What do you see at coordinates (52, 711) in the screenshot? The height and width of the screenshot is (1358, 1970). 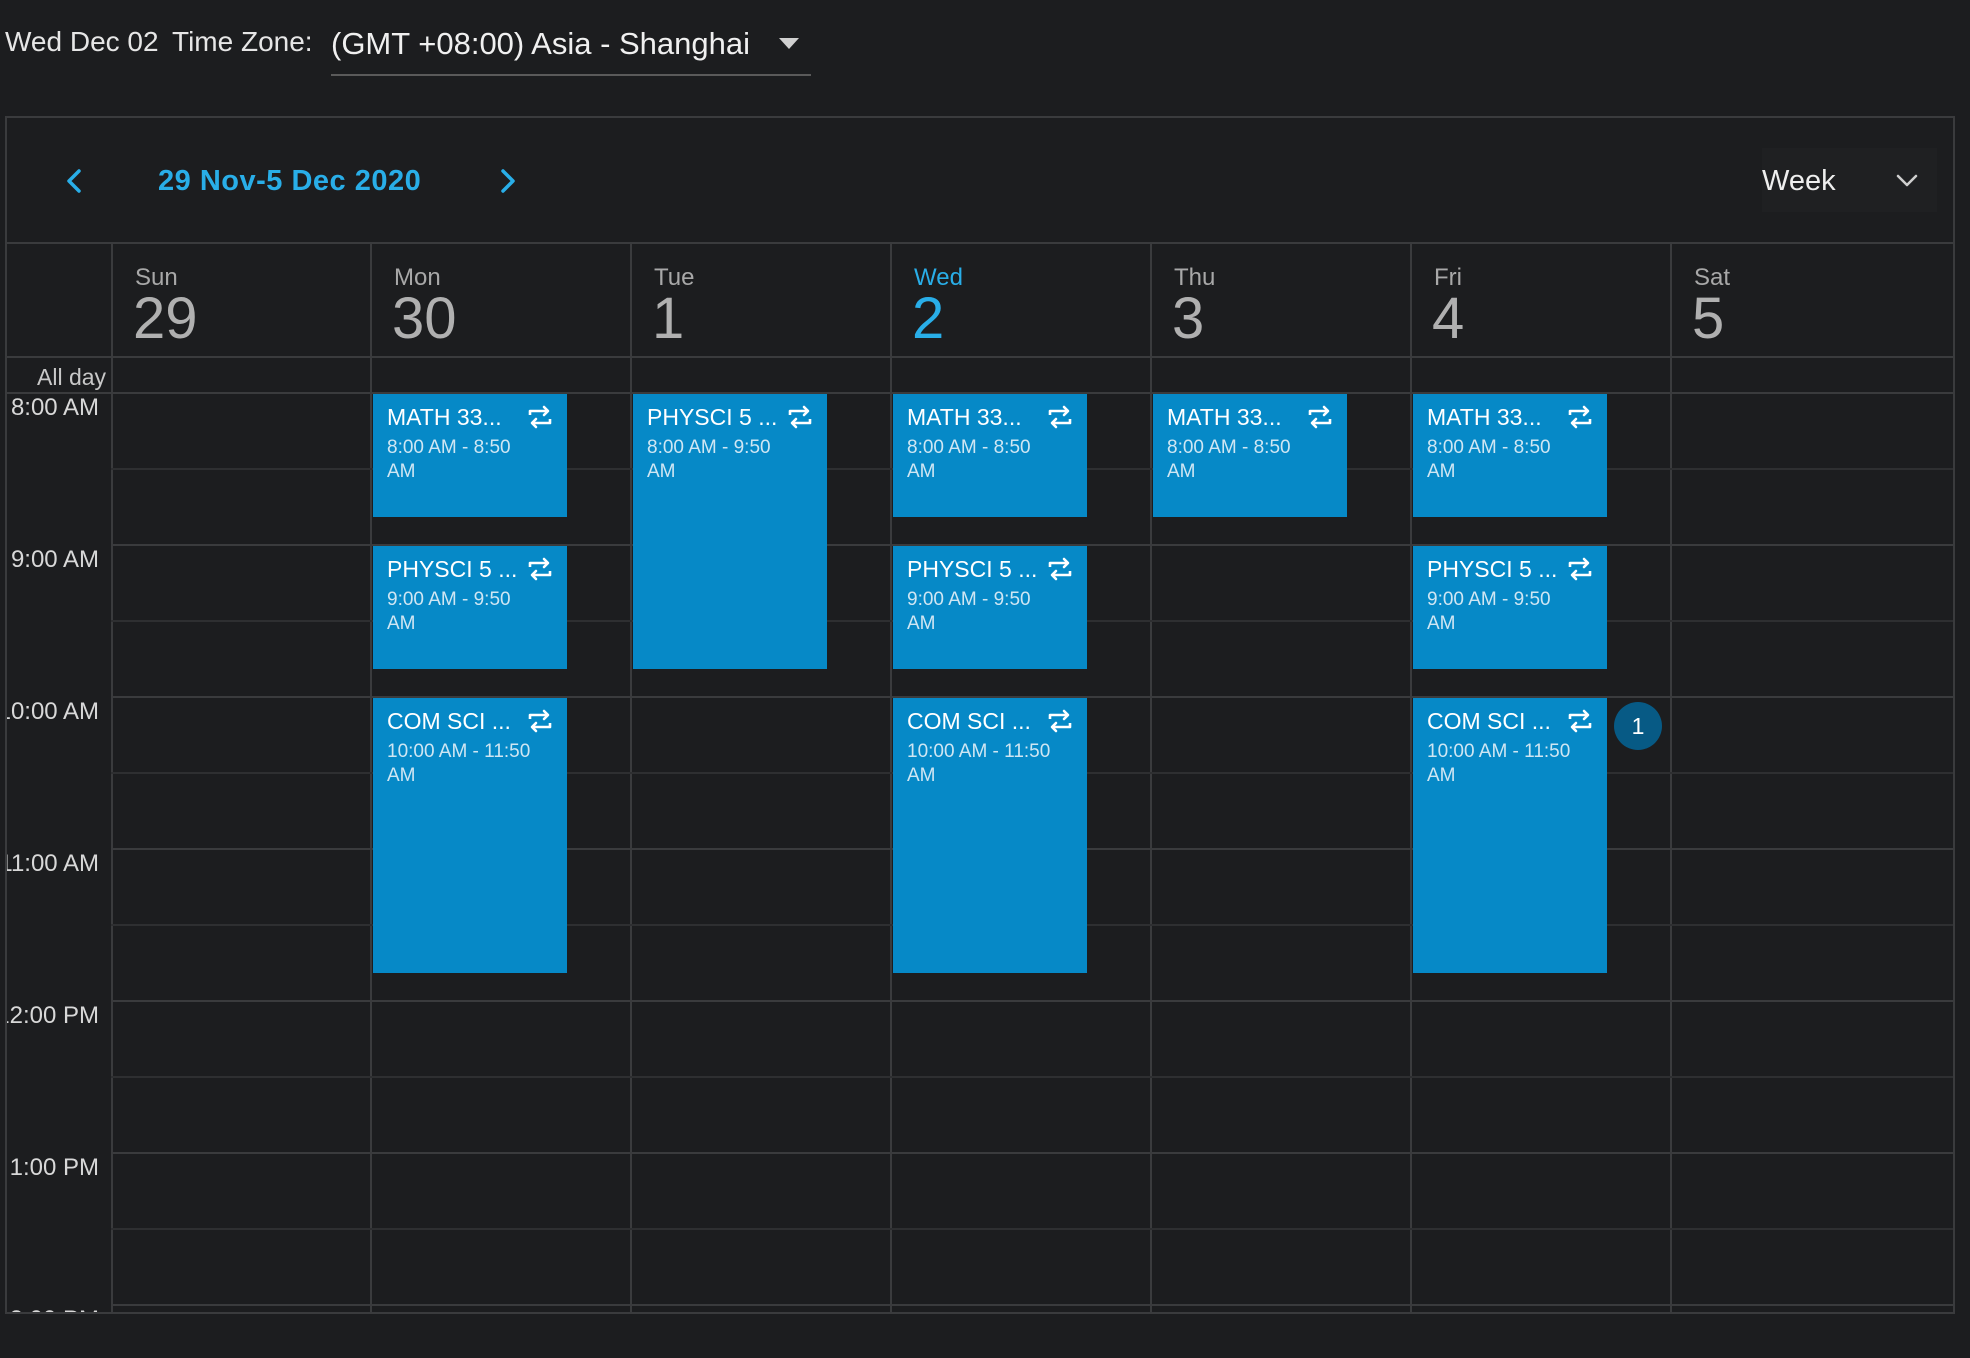 I see `time-label: 10:00 AM` at bounding box center [52, 711].